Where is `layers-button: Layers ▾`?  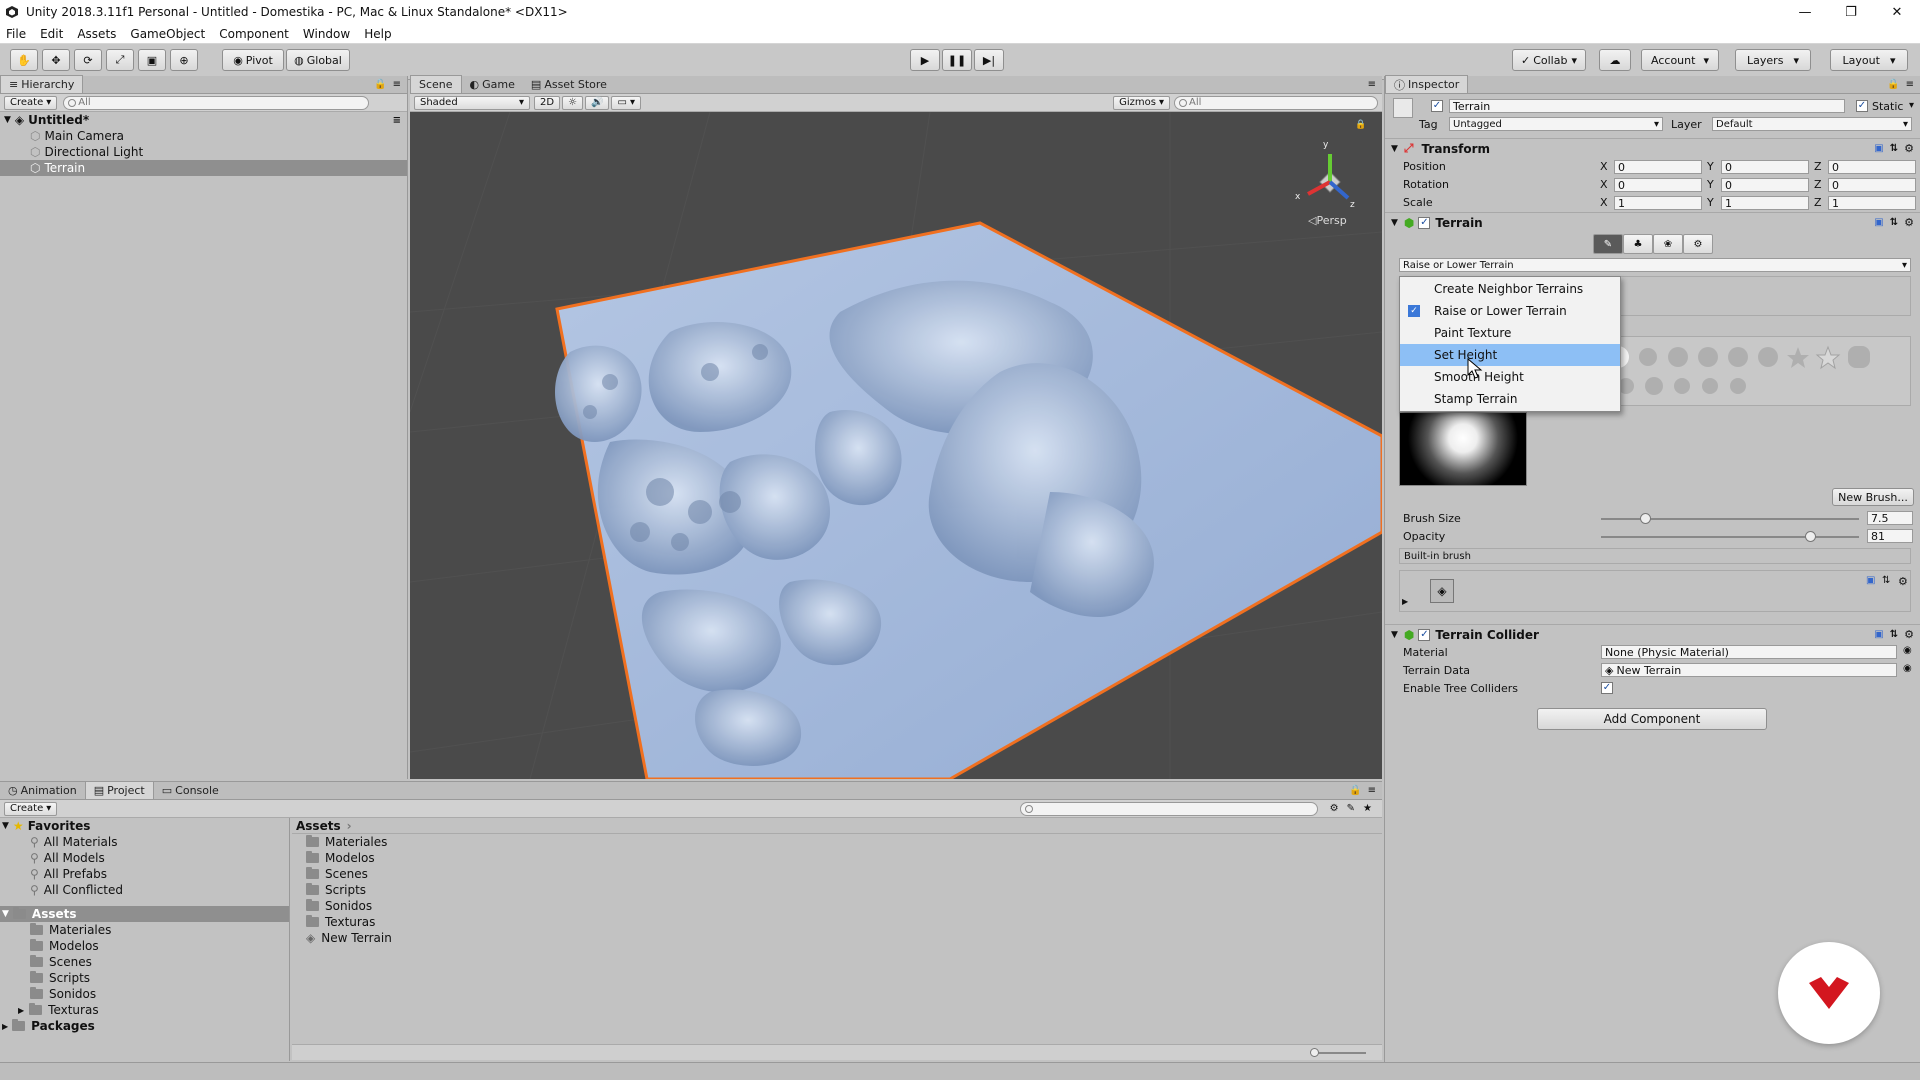 layers-button: Layers ▾ is located at coordinates (1773, 60).